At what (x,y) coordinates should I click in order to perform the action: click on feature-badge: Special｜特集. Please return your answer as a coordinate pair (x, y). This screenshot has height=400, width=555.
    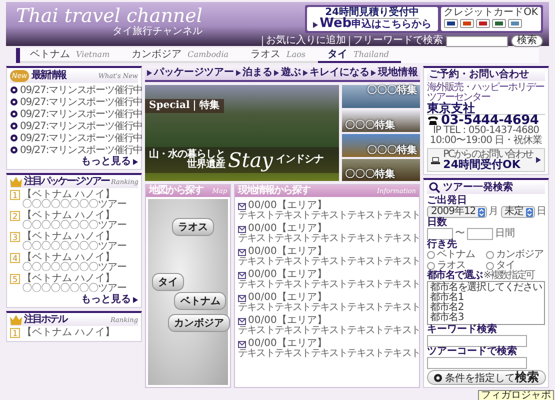
    Looking at the image, I should click on (184, 106).